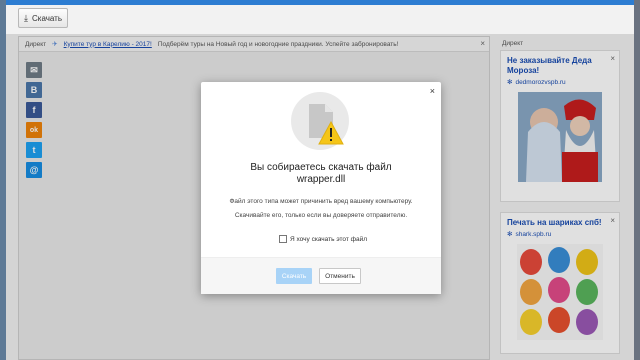  What do you see at coordinates (26, 17) in the screenshot?
I see `download-icon: ⤓` at bounding box center [26, 17].